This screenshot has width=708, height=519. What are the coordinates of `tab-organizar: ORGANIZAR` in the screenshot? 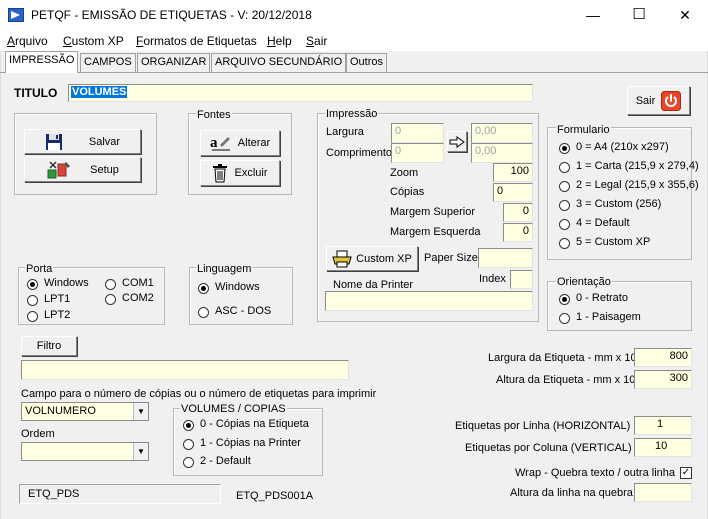 It's located at (174, 62).